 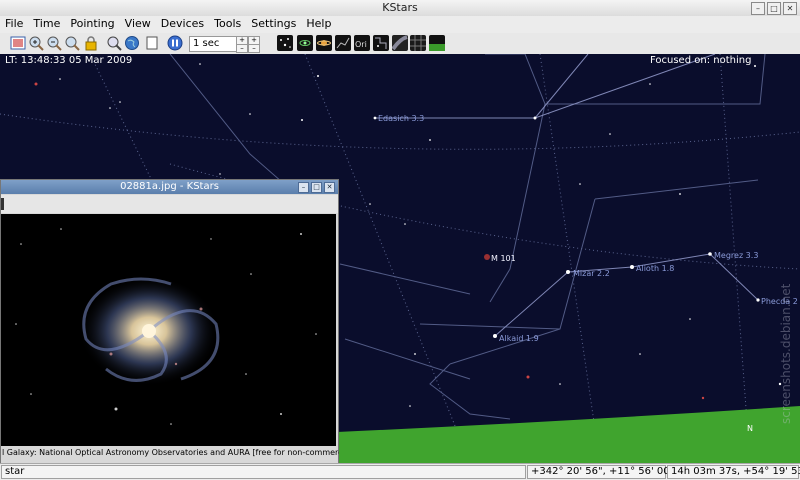 What do you see at coordinates (655, 268) in the screenshot?
I see `star-label-alioth: Alioth 1.8` at bounding box center [655, 268].